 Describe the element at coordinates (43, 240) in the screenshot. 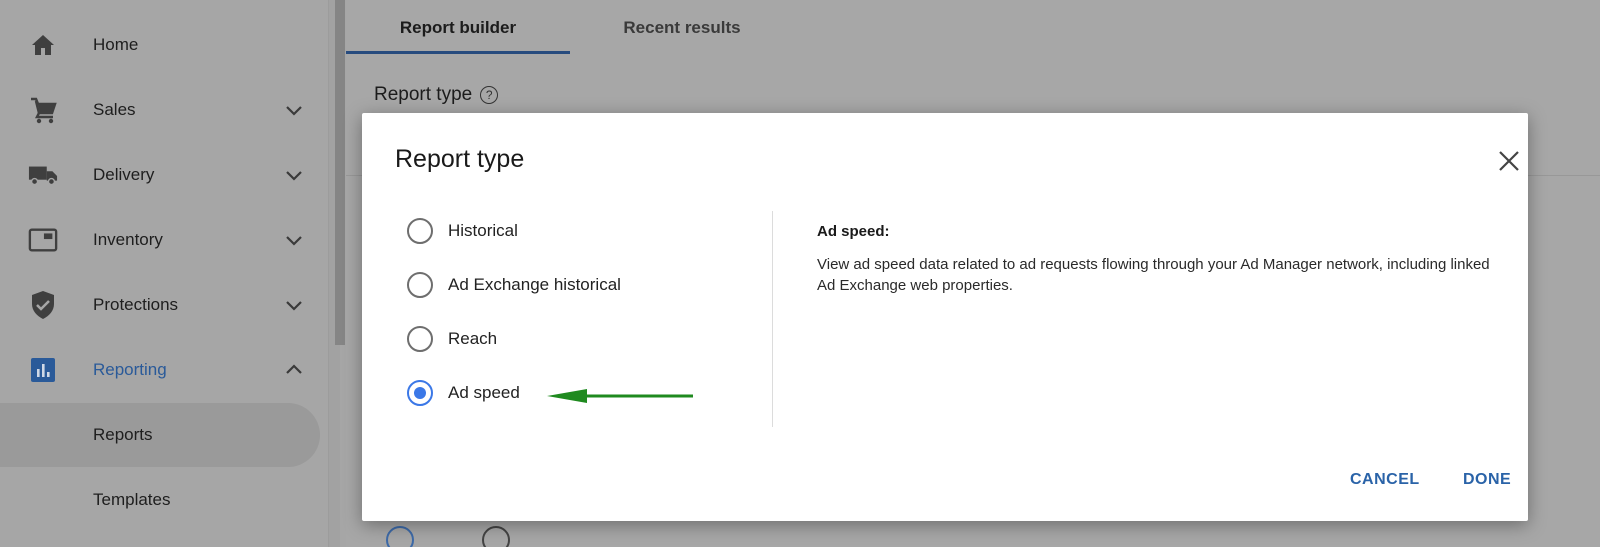

I see `inventory-icon` at that location.